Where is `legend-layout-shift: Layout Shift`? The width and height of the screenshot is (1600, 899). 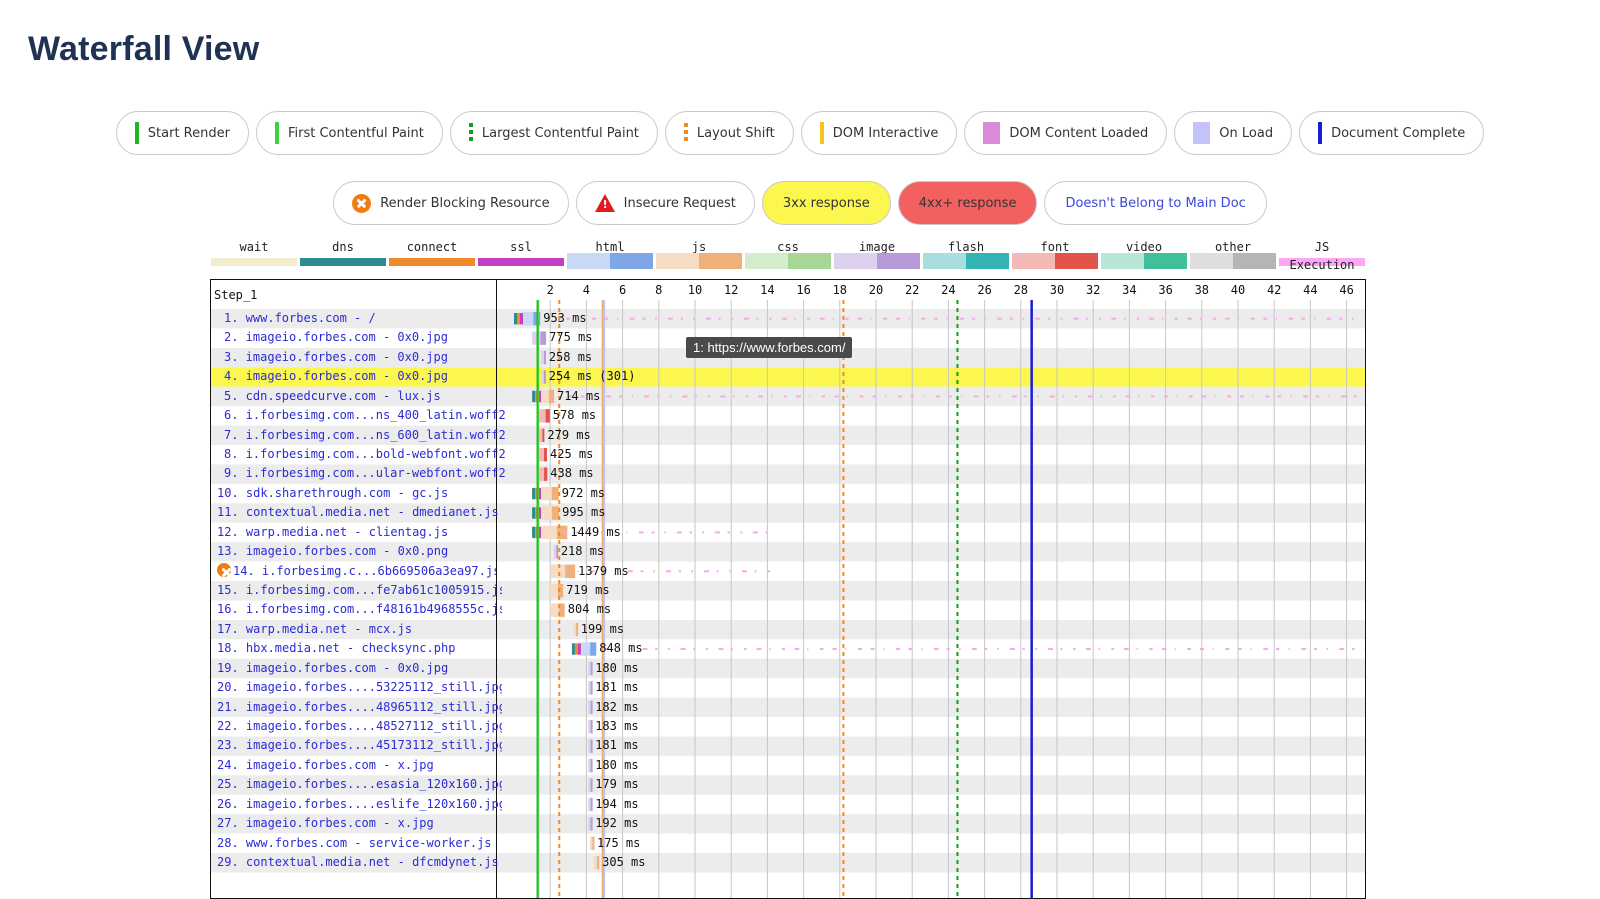
legend-layout-shift: Layout Shift is located at coordinates (729, 133).